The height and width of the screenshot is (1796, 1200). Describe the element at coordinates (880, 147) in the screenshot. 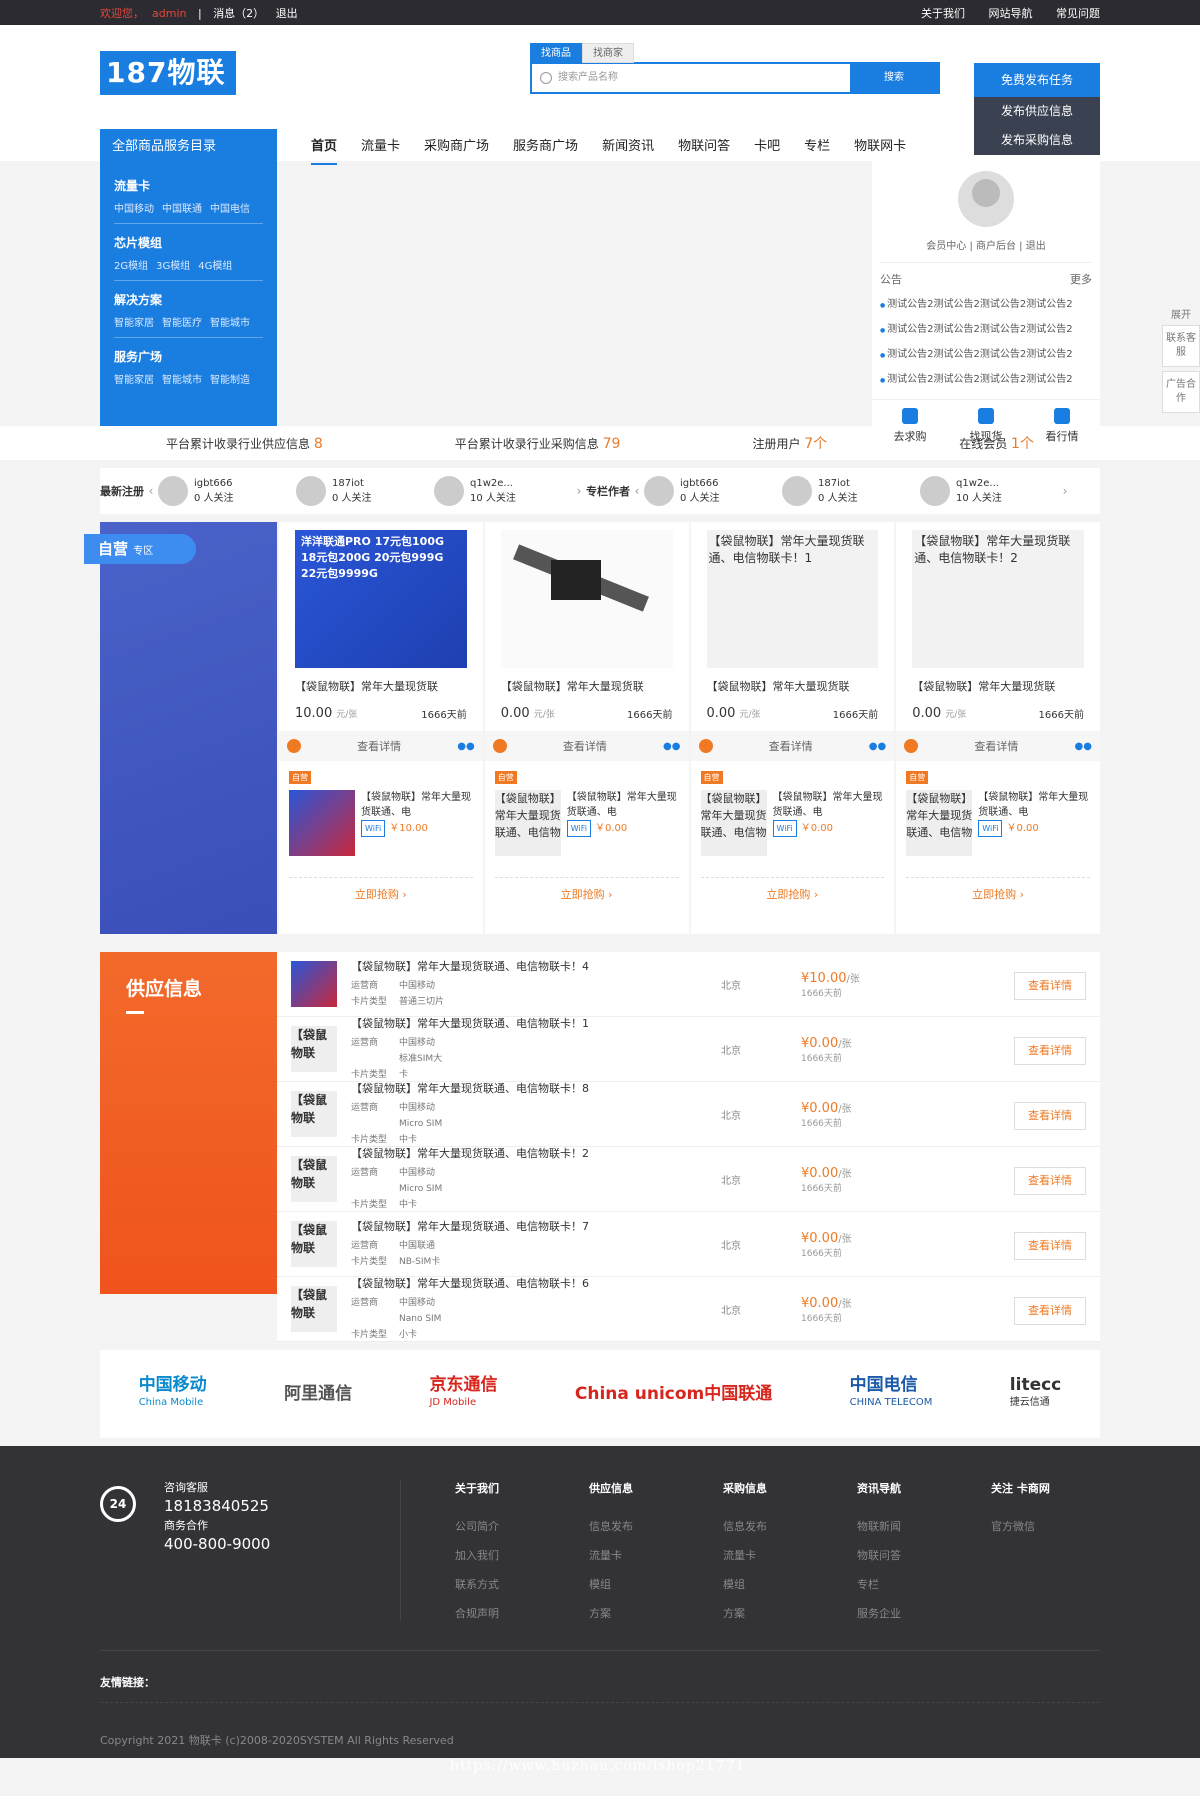

I see `nav-item: 物联网卡` at that location.